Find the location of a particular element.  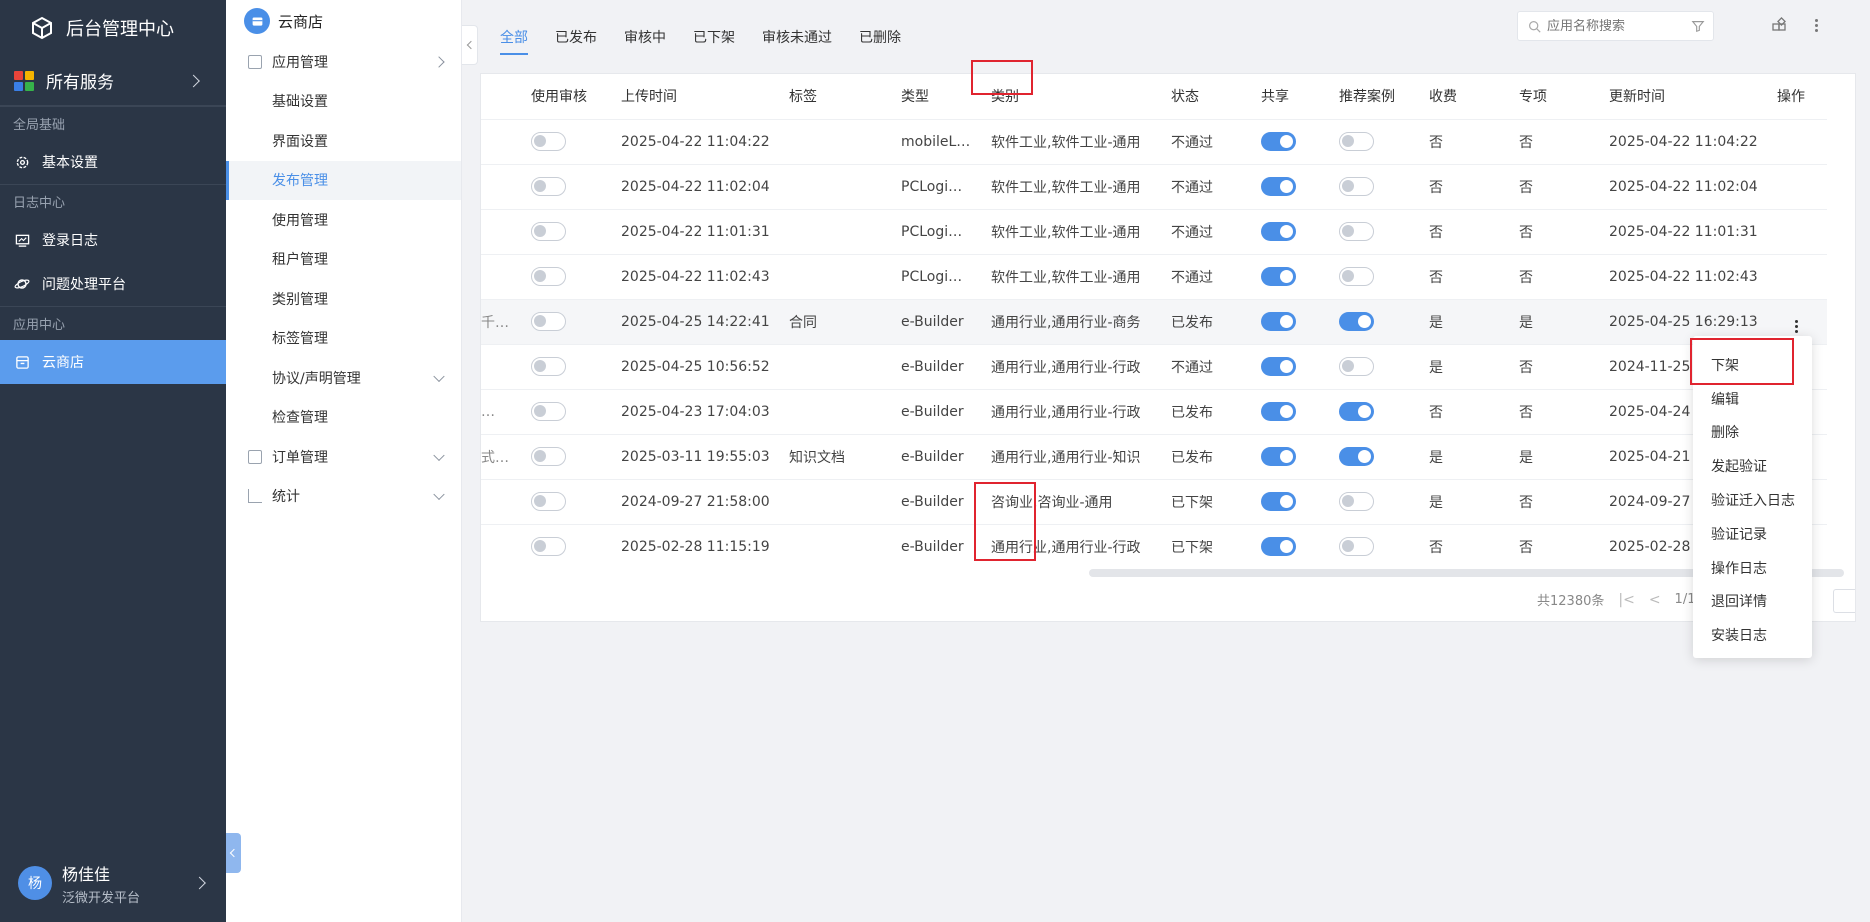

cell-share is located at coordinates (1300, 366).